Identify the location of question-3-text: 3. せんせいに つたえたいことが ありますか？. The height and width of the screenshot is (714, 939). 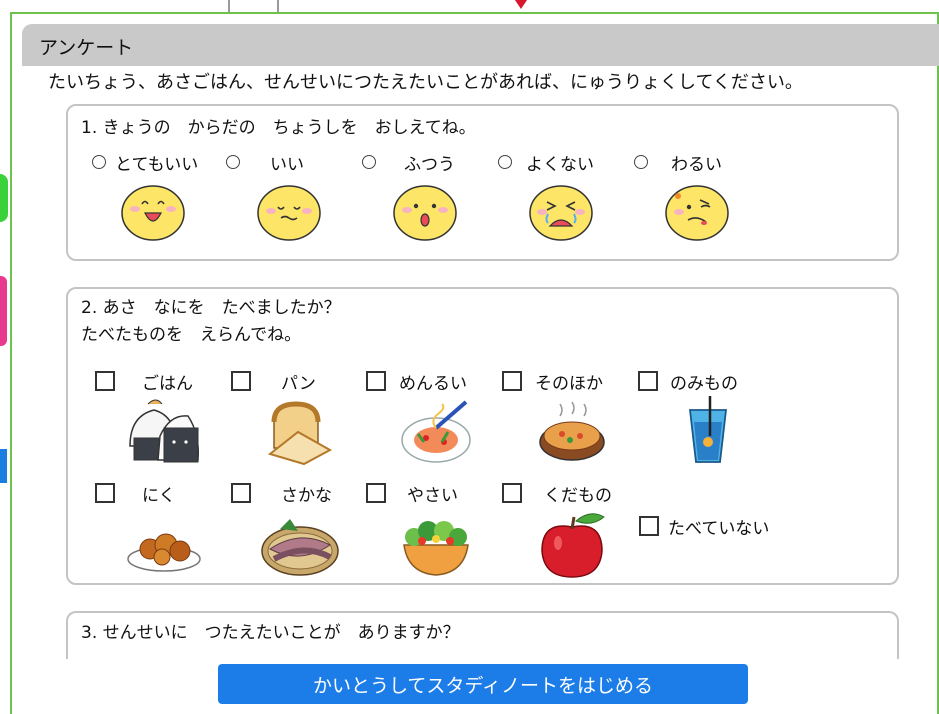
(270, 633).